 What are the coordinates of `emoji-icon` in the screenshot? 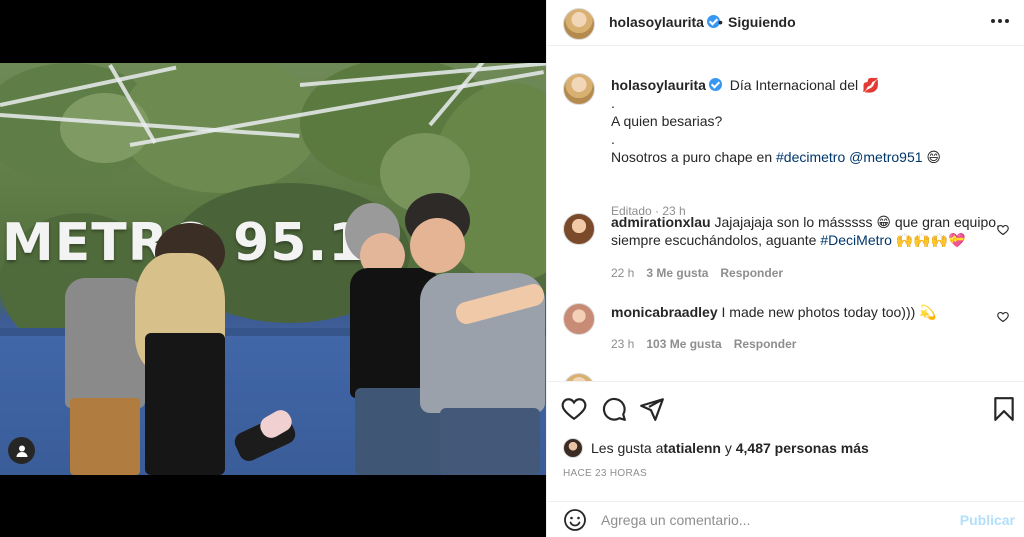 It's located at (575, 520).